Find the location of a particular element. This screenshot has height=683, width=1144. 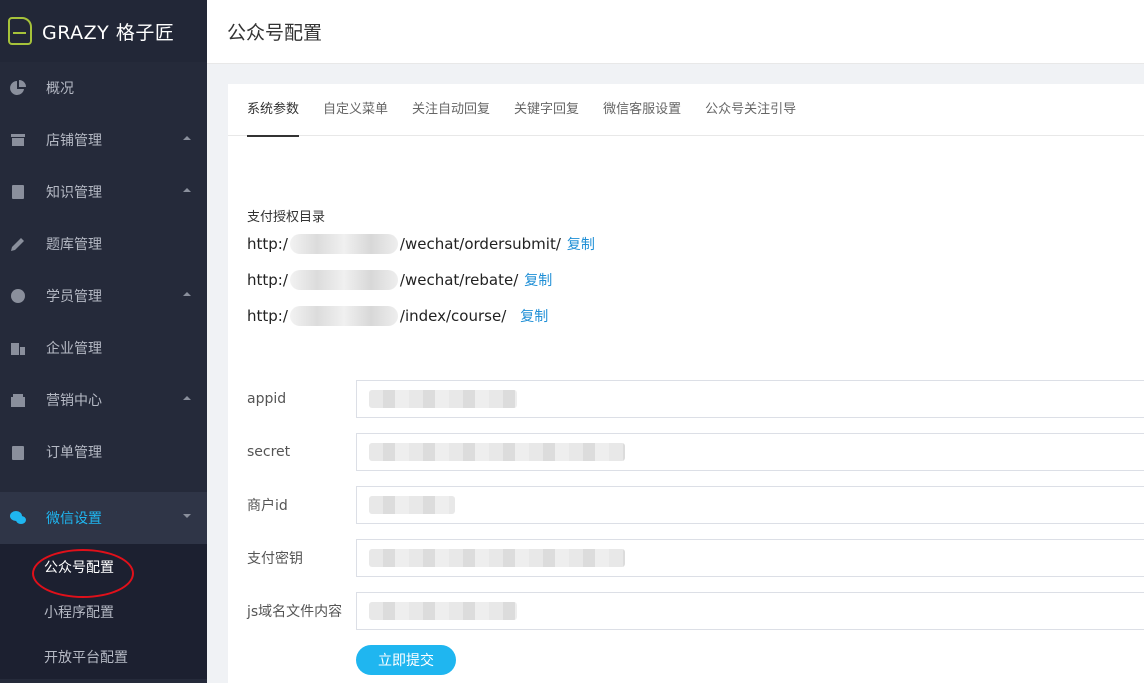

pencil-icon is located at coordinates (18, 244).